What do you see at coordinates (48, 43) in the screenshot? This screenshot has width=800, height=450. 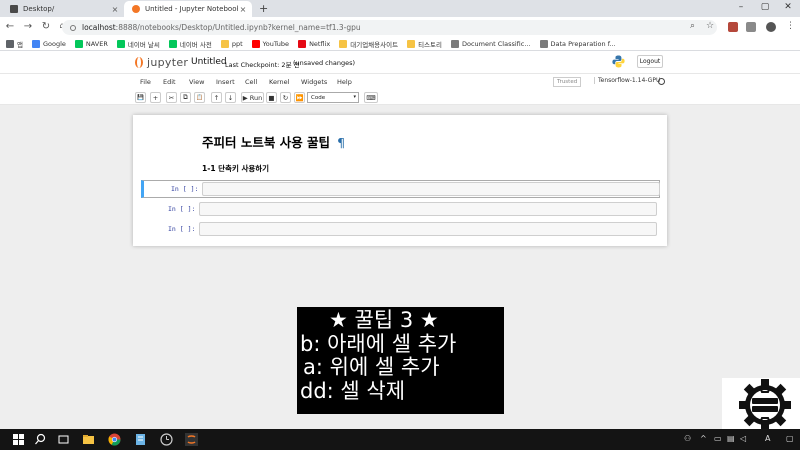 I see `bookmark-item: Google` at bounding box center [48, 43].